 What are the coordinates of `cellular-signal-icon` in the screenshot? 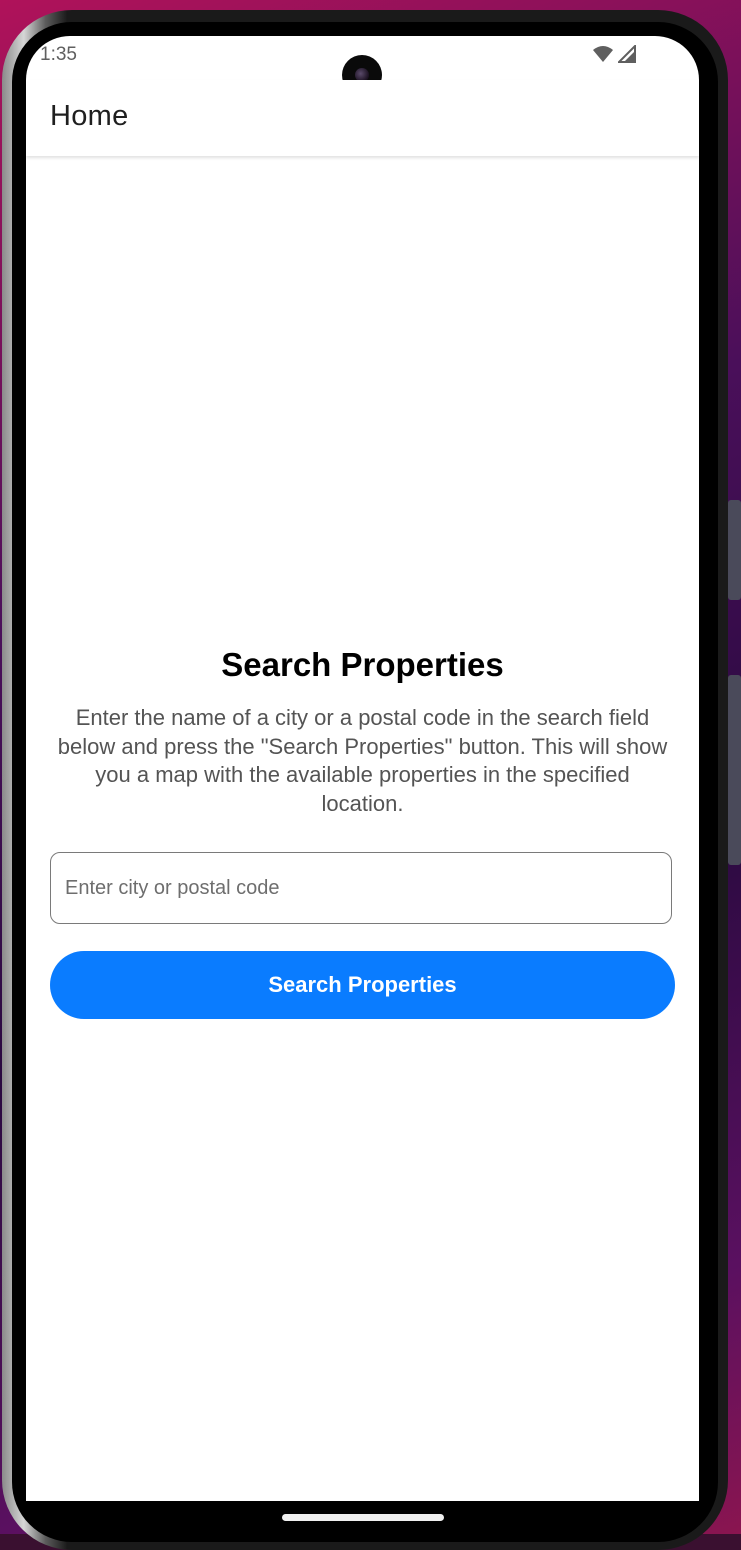 It's located at (626, 55).